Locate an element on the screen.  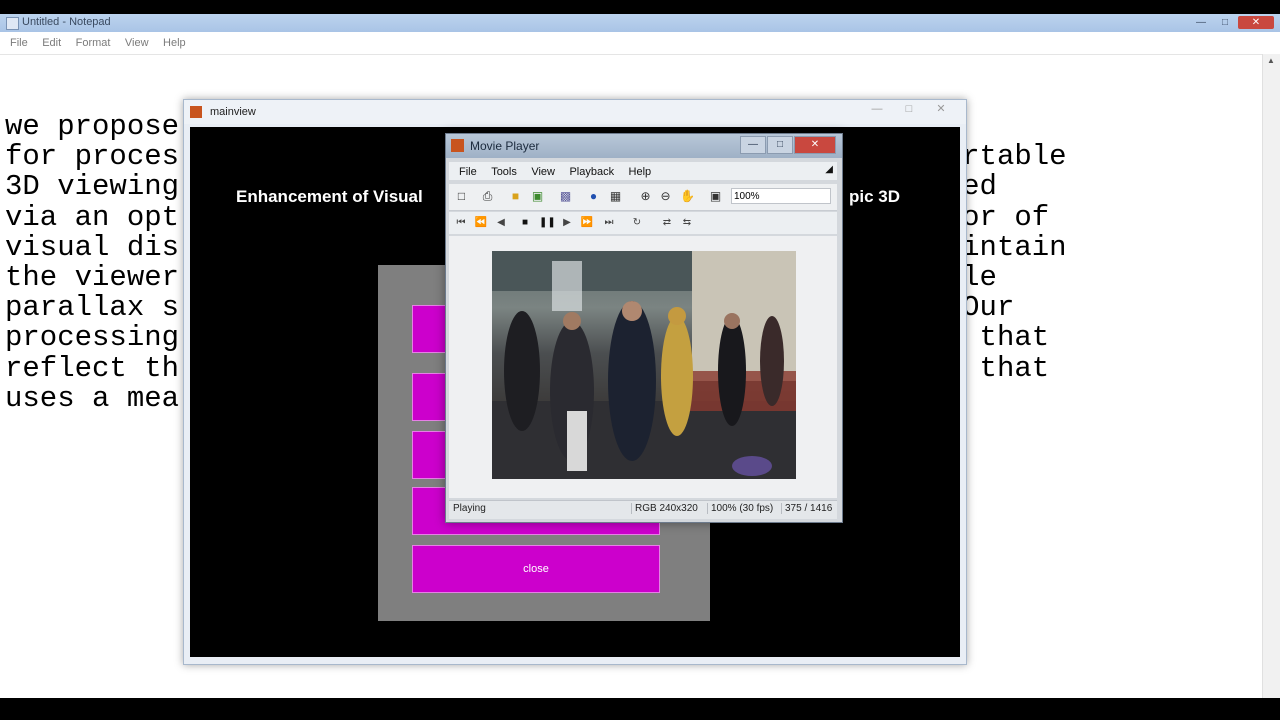
crowd-scene-image is located at coordinates (644, 365).